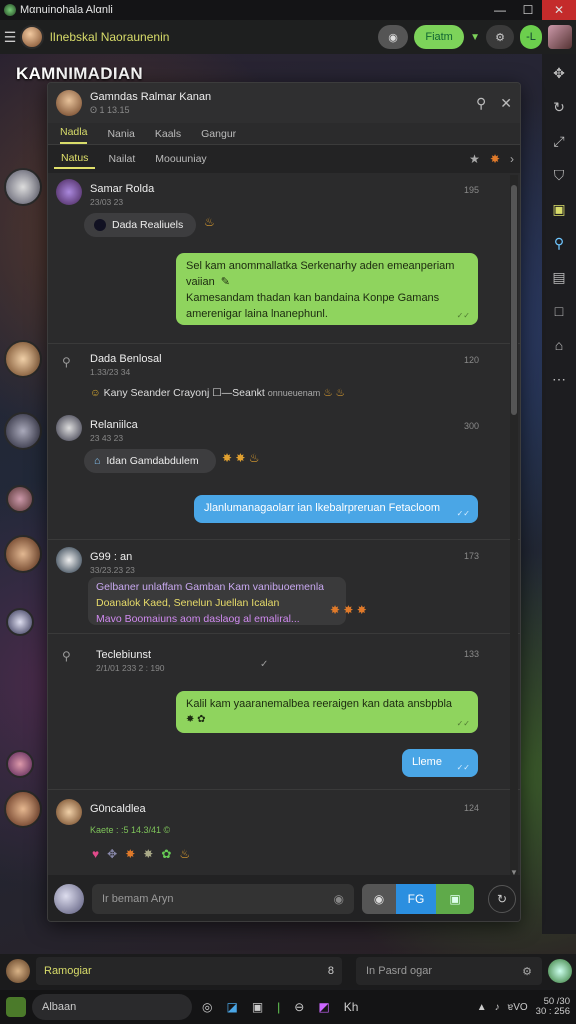  I want to click on message-author: G0ncaldlea, so click(118, 809).